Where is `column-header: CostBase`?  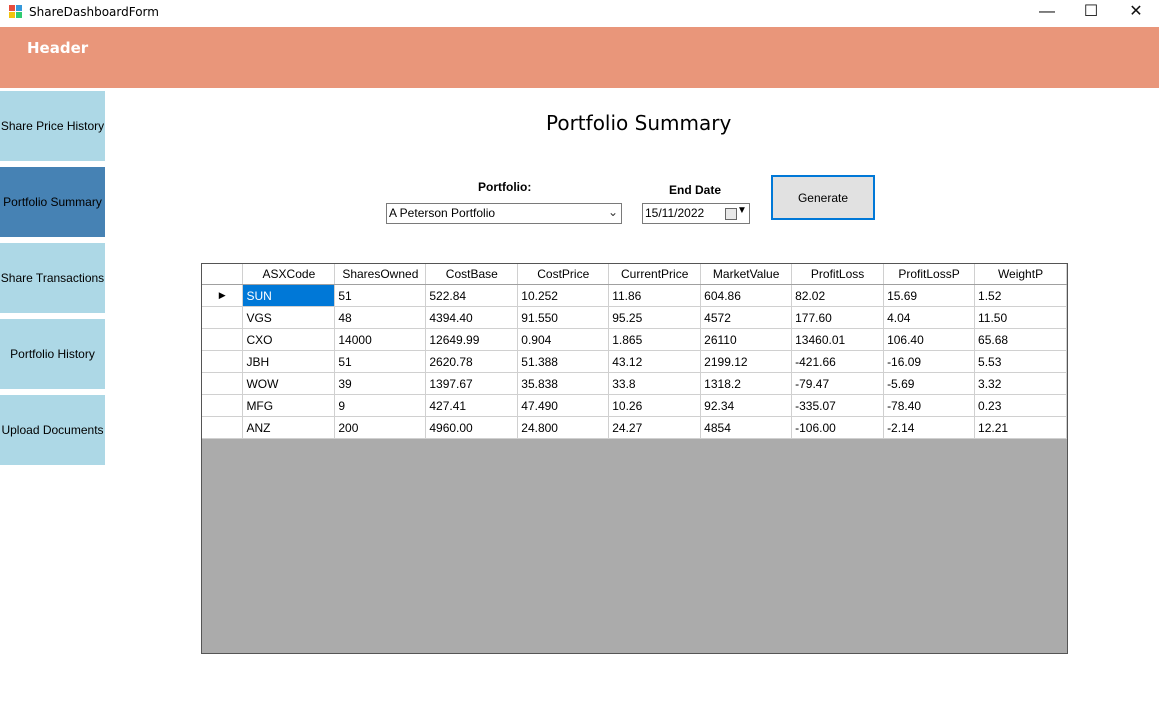
column-header: CostBase is located at coordinates (472, 274).